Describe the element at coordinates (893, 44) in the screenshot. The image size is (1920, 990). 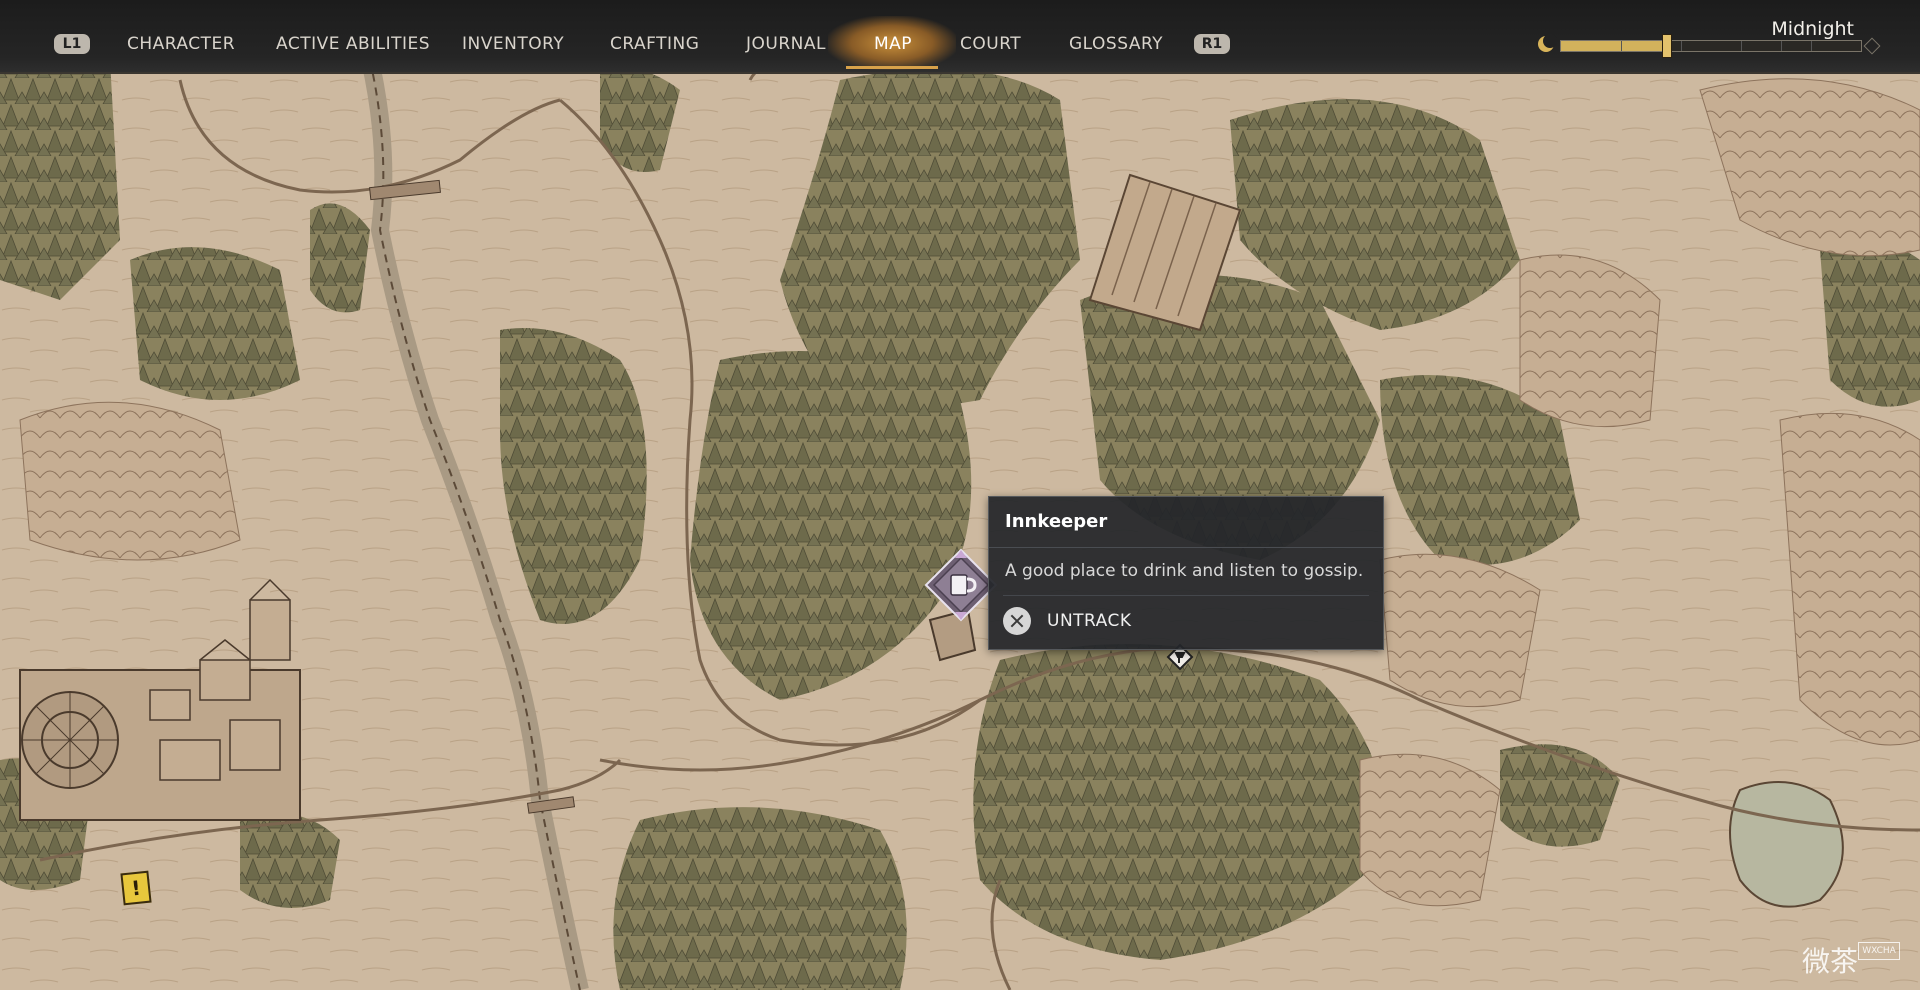
I see `tab-map: MAP` at that location.